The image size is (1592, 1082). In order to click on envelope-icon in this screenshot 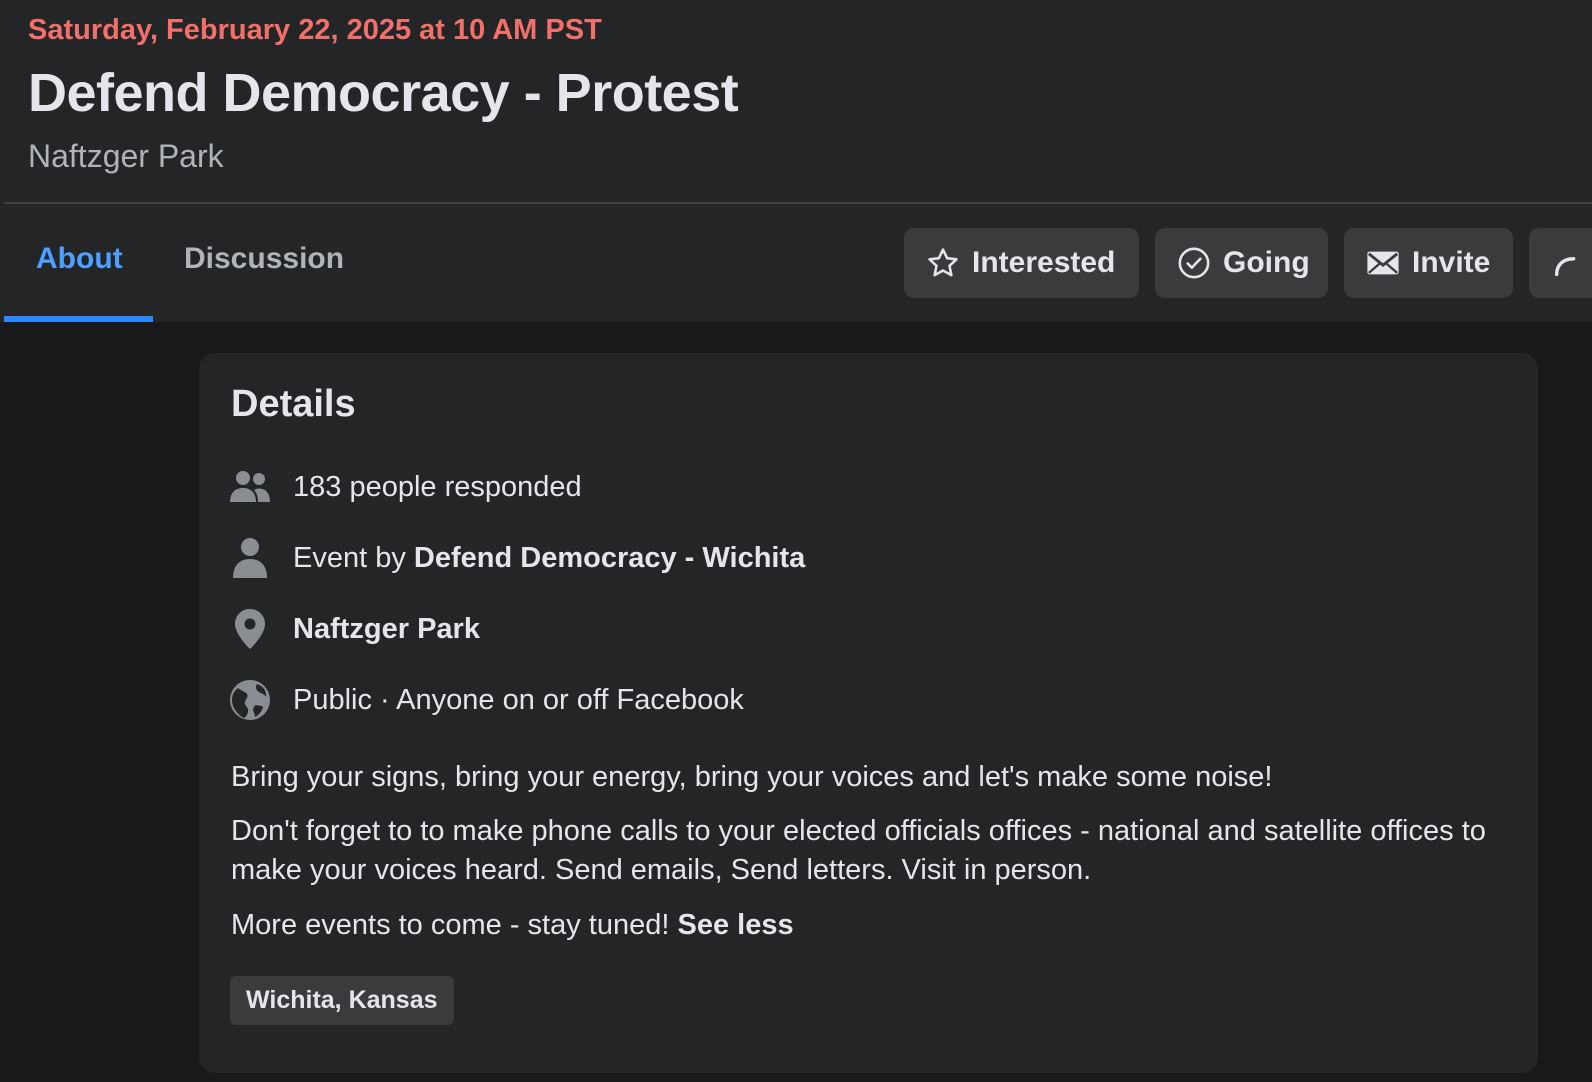, I will do `click(1383, 263)`.